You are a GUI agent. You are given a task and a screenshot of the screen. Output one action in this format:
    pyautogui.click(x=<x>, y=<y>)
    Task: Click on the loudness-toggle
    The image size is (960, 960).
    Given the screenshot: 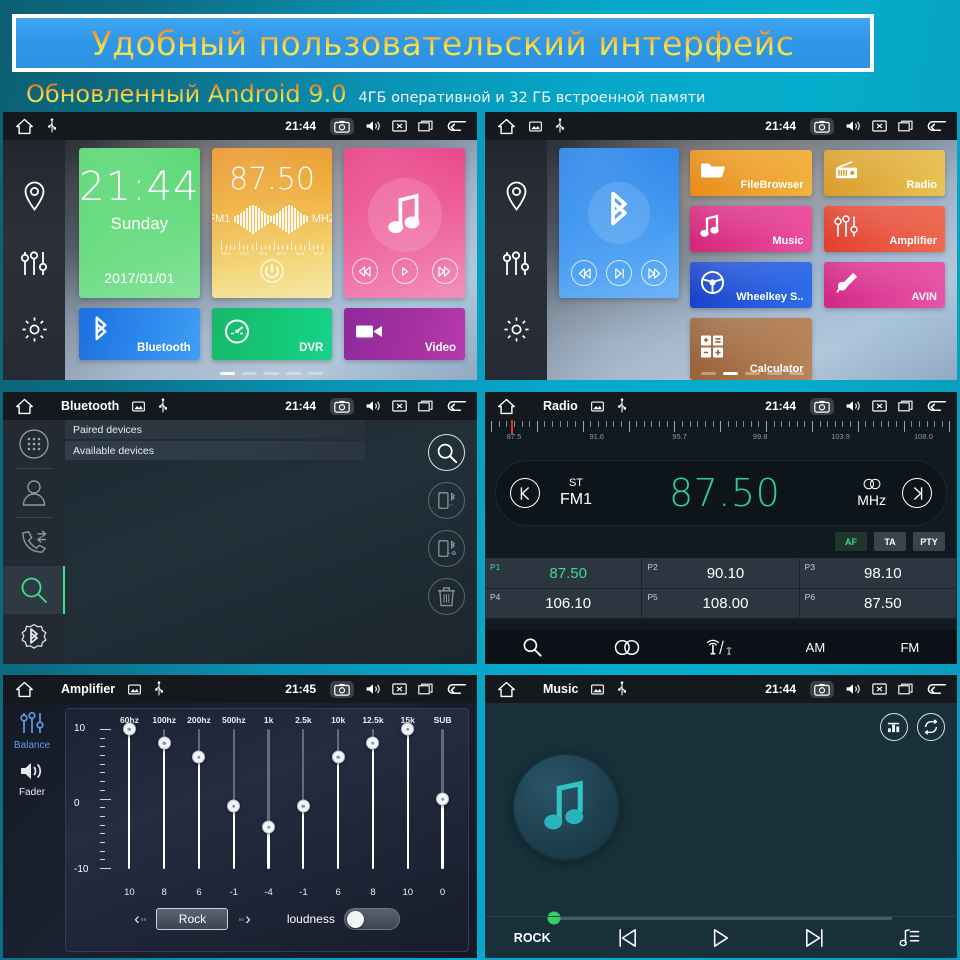 What is the action you would take?
    pyautogui.click(x=371, y=919)
    